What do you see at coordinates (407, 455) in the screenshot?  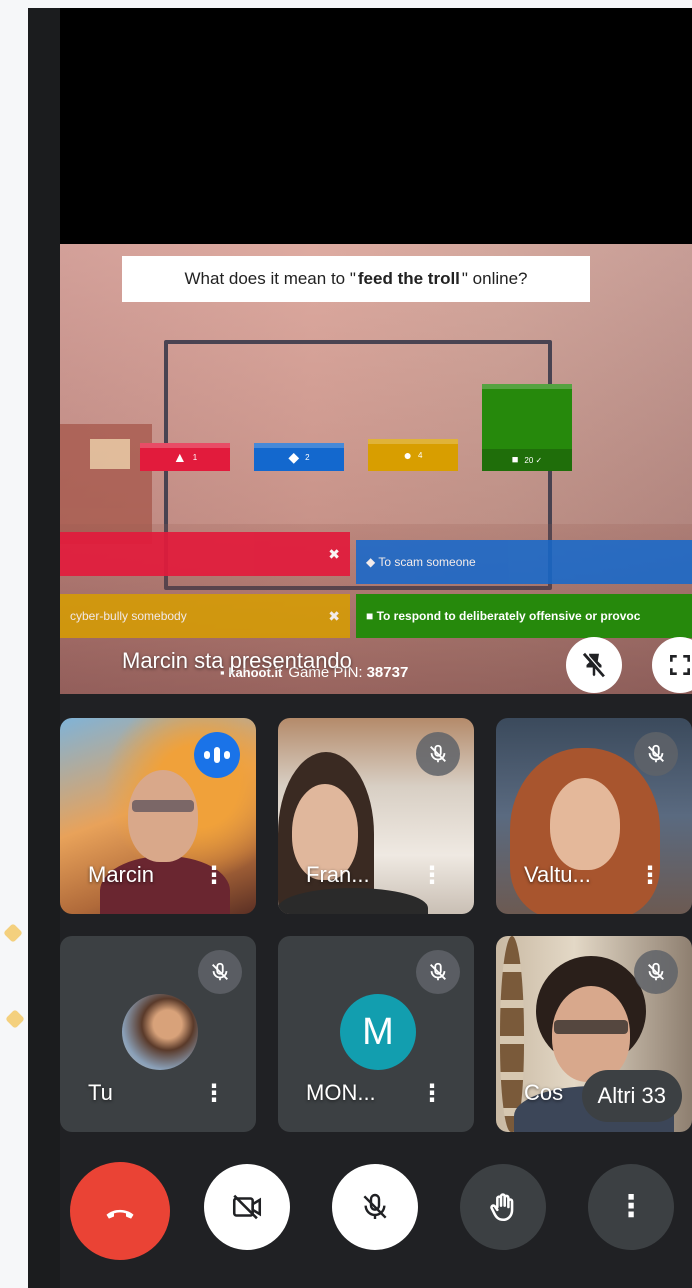 I see `circle-icon: ●` at bounding box center [407, 455].